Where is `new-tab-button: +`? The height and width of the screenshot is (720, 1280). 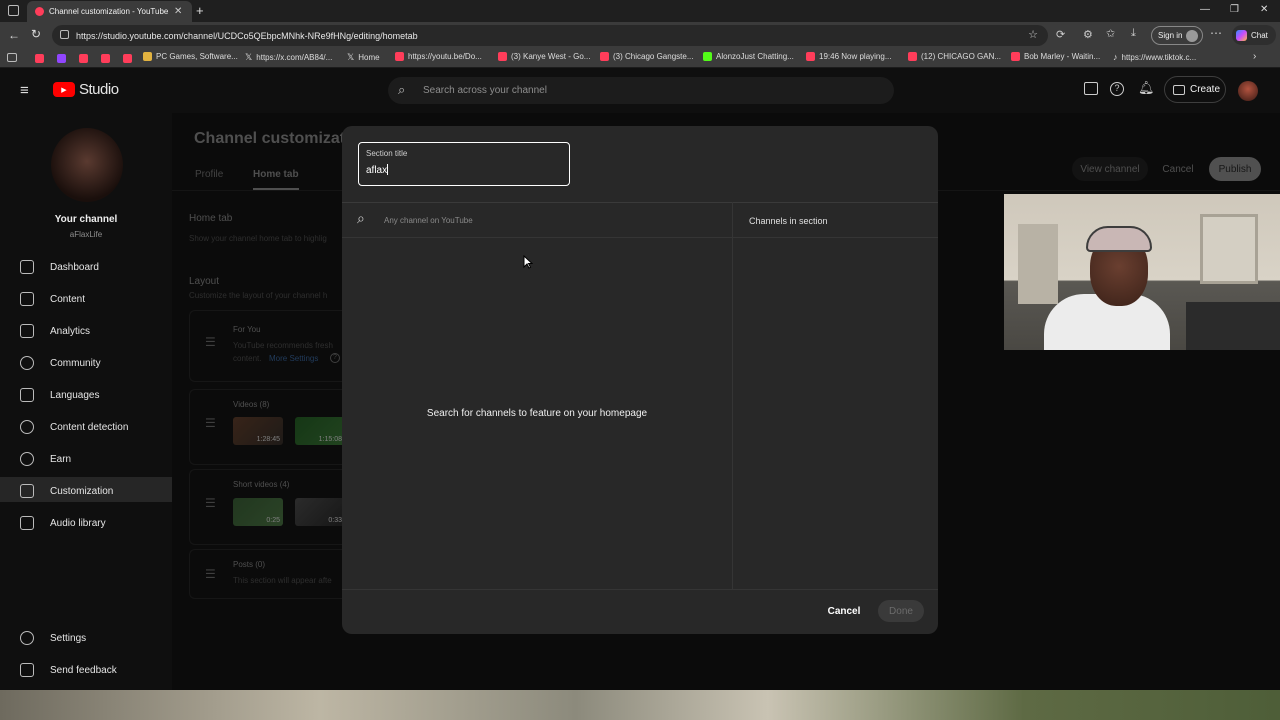 new-tab-button: + is located at coordinates (200, 10).